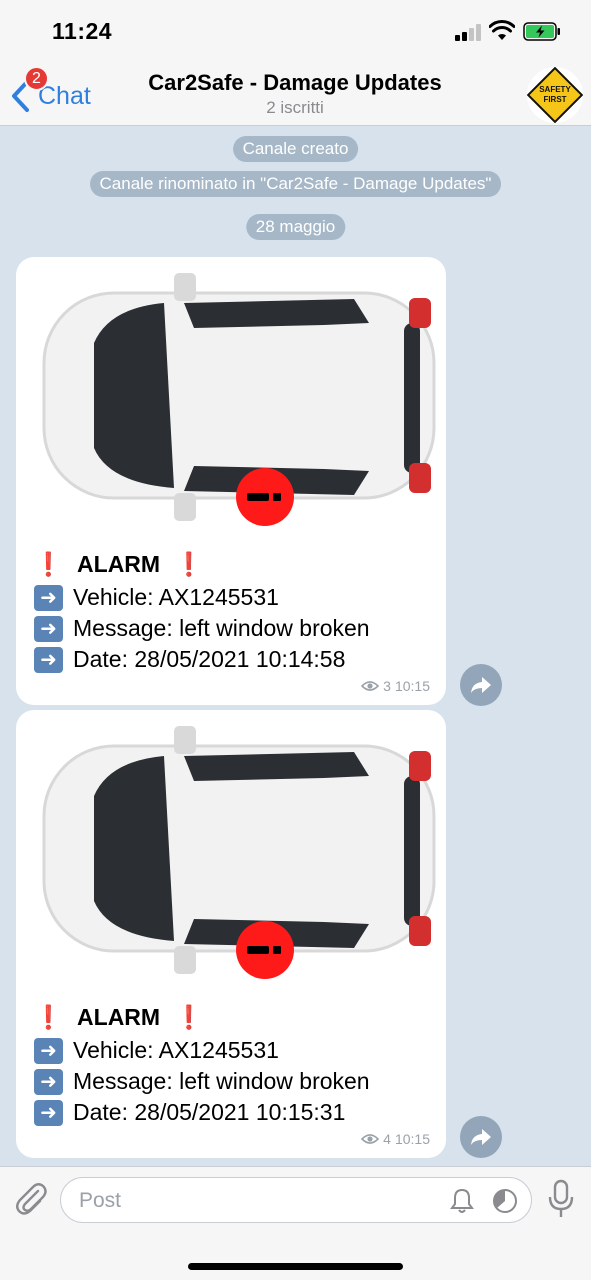 The image size is (591, 1280). Describe the element at coordinates (295, 1266) in the screenshot. I see `home-indicator` at that location.